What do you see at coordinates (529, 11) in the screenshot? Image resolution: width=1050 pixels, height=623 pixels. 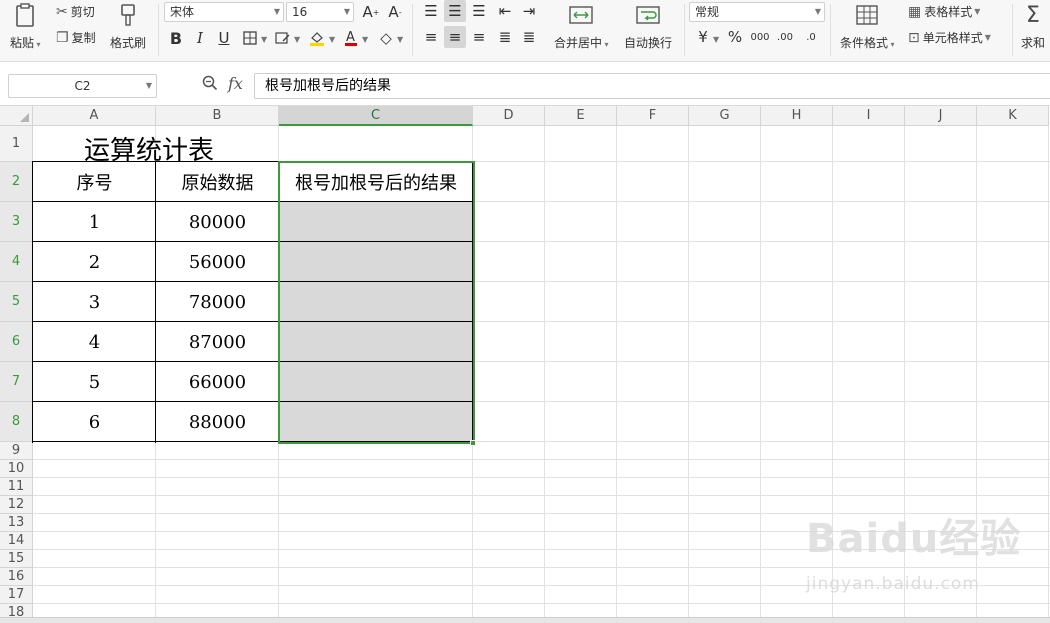 I see `indent-icon: ⇥` at bounding box center [529, 11].